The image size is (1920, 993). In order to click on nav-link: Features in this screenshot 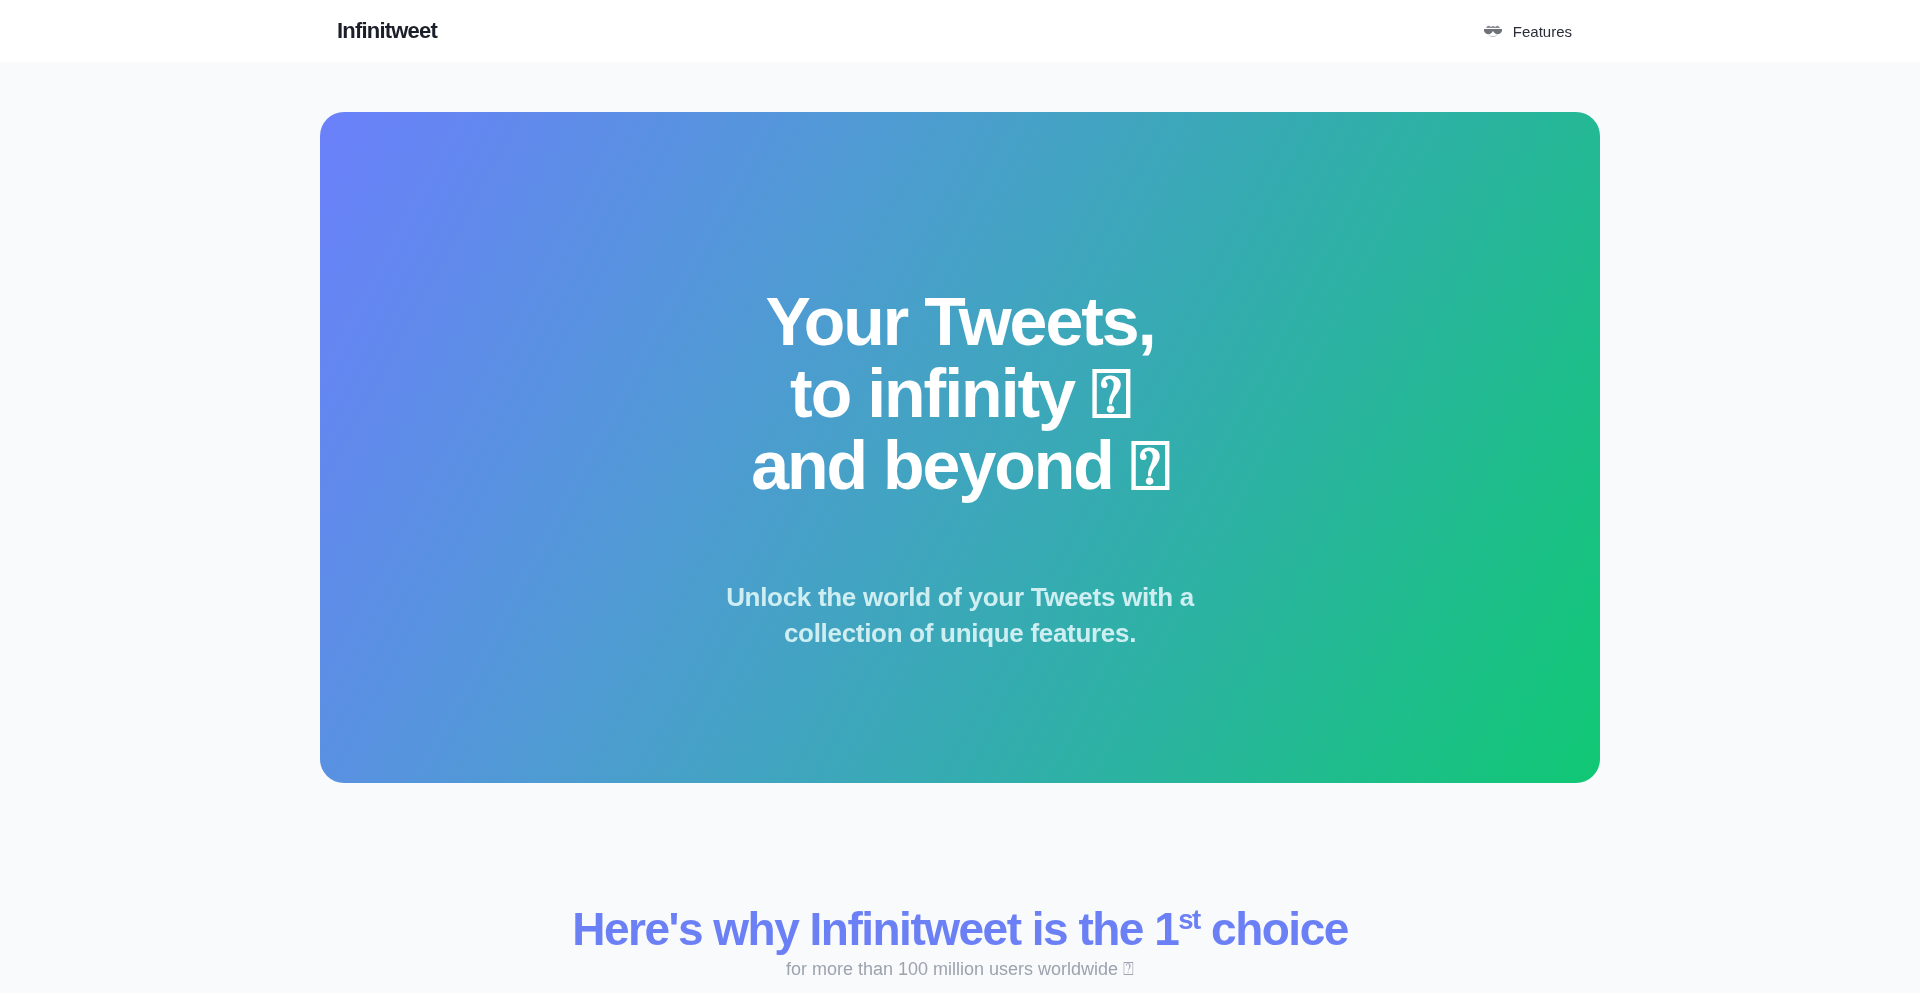, I will do `click(1527, 31)`.